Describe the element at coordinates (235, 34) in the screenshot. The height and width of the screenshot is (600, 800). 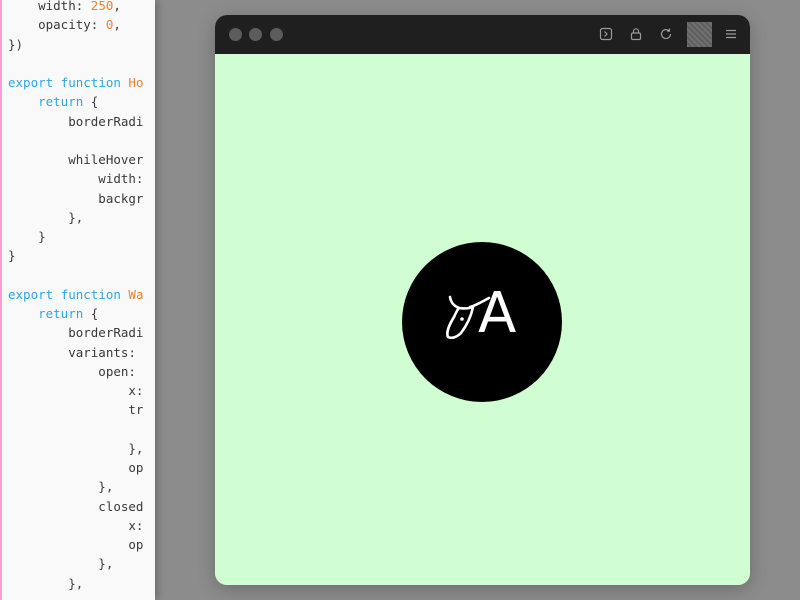
I see `close-window-button` at that location.